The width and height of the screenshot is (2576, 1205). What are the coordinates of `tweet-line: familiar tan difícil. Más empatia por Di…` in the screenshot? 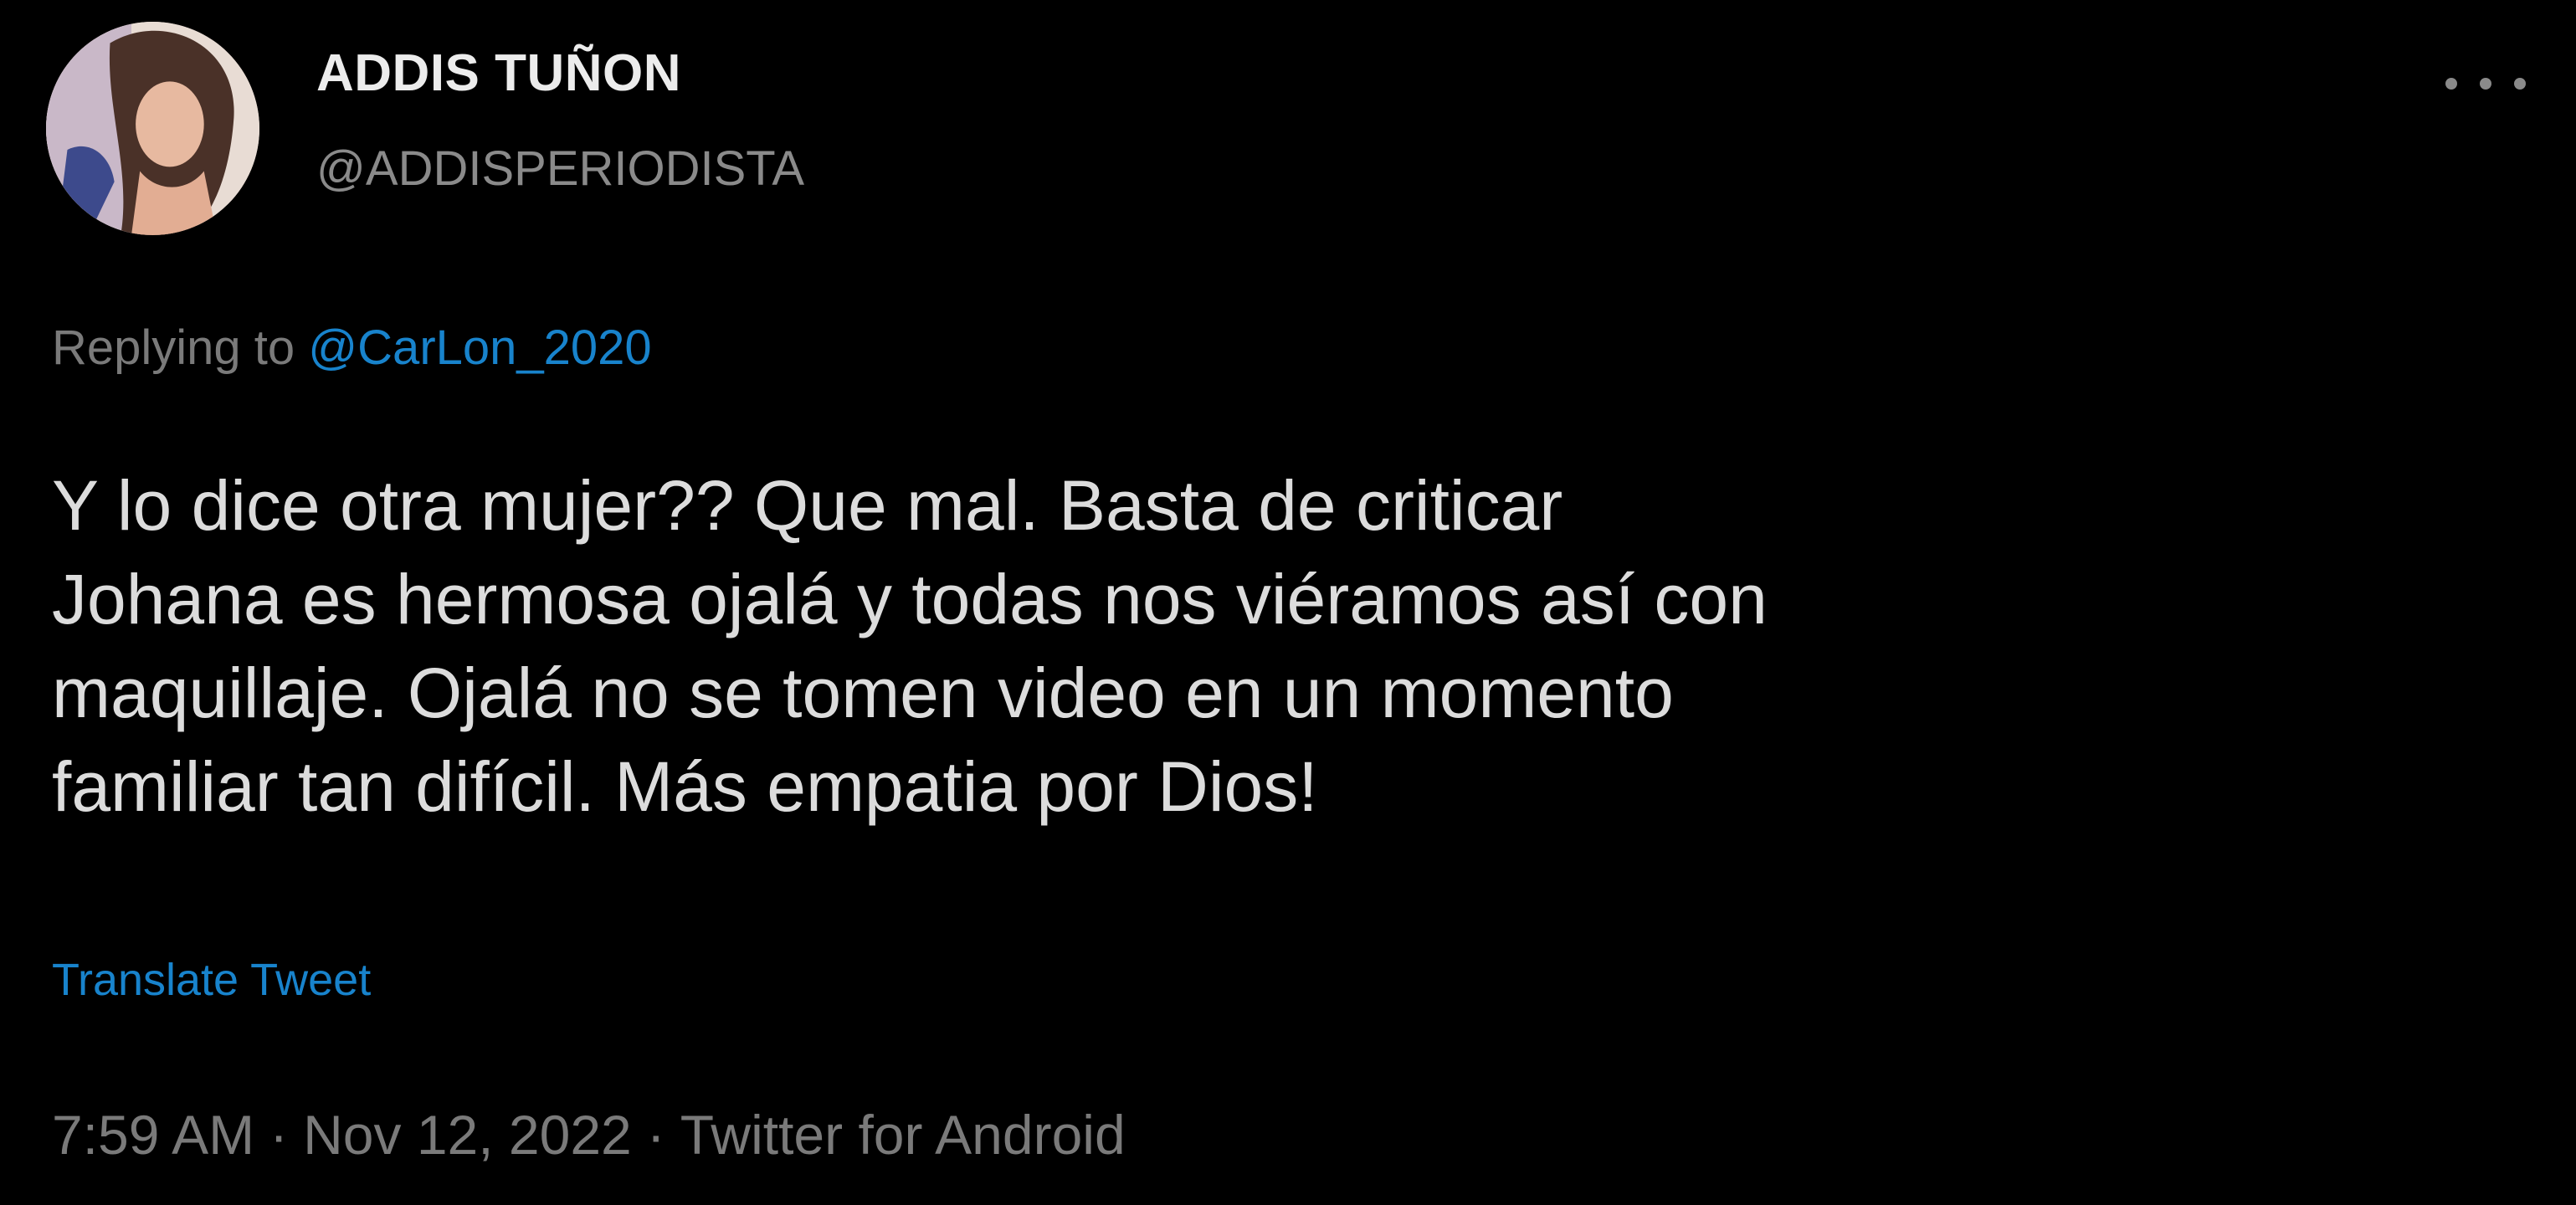 It's located at (685, 786).